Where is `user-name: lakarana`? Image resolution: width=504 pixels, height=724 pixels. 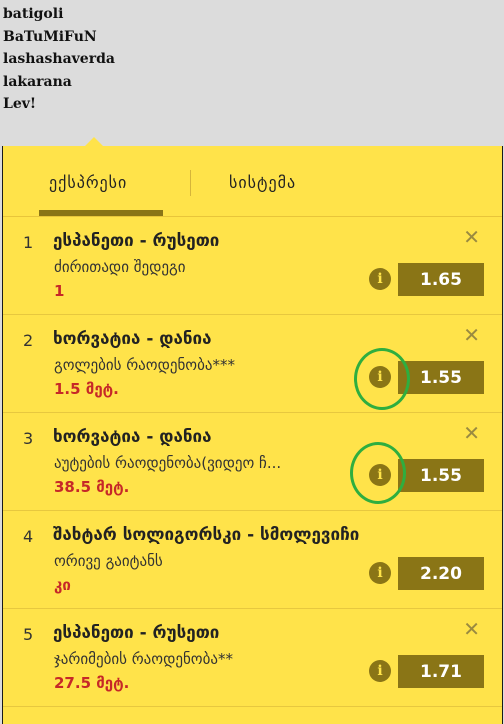
user-name: lakarana is located at coordinates (37, 81).